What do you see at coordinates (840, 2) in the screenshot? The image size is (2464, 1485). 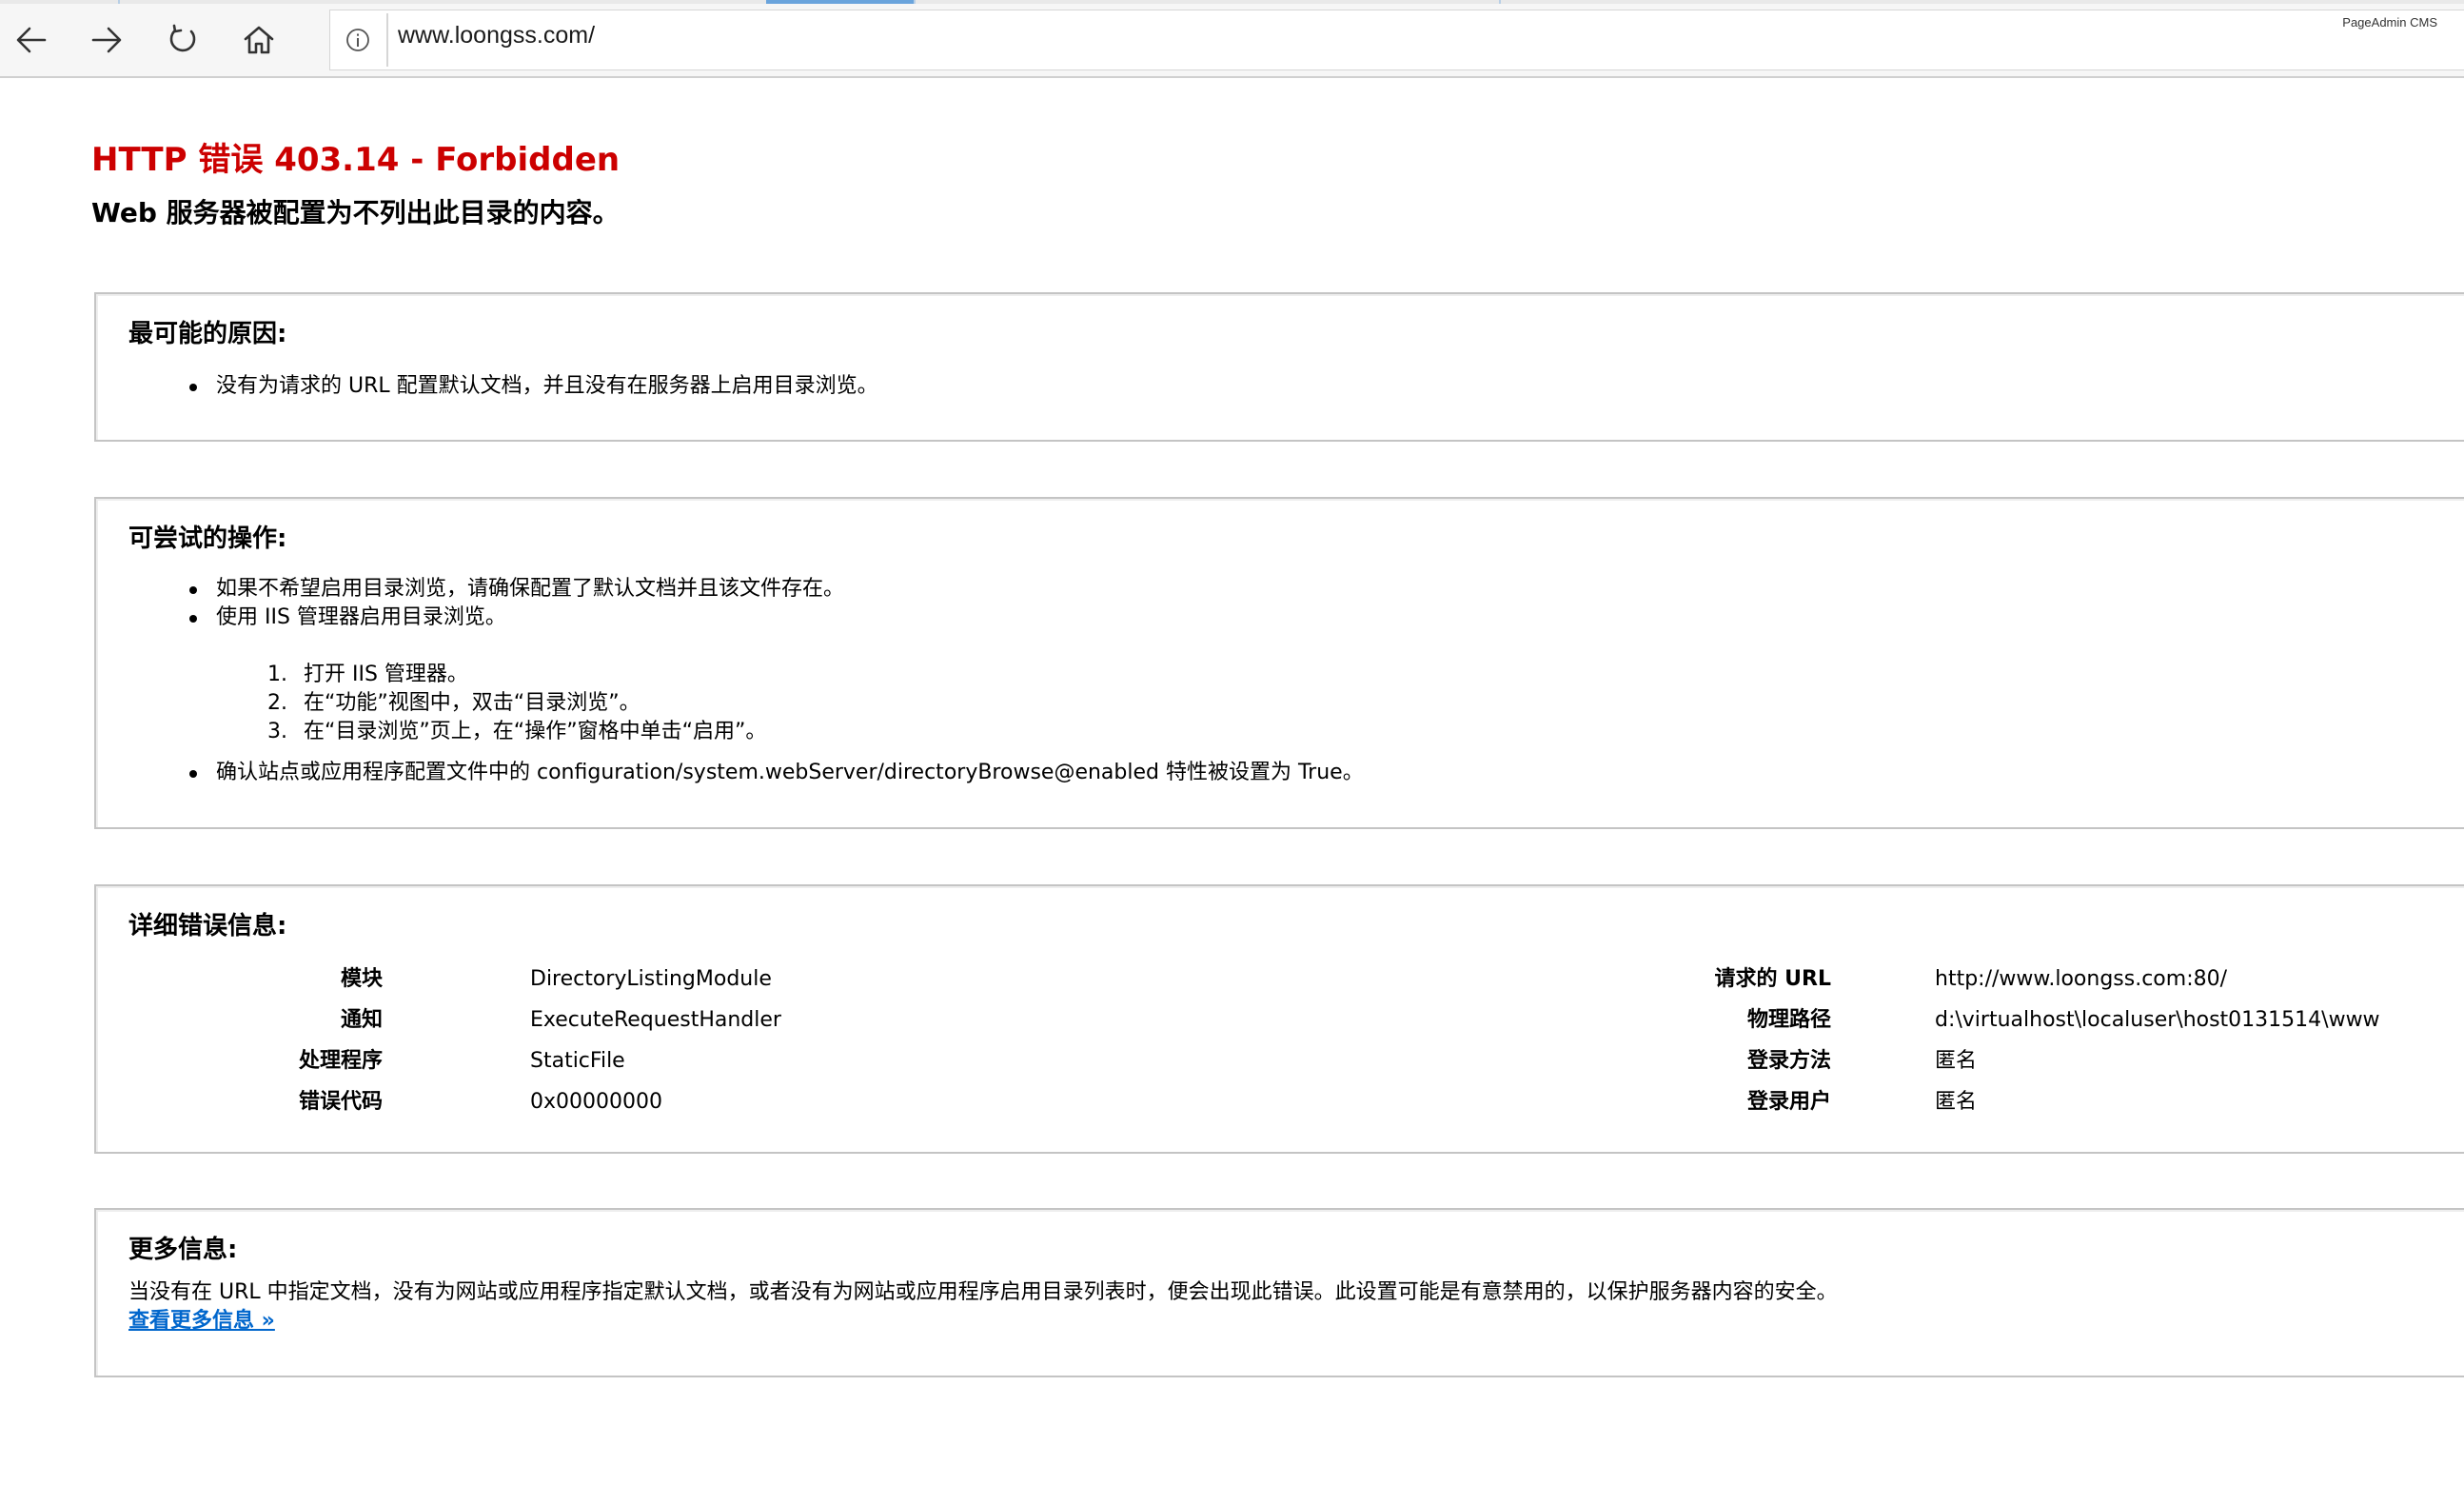 I see `active-tab-indicator` at bounding box center [840, 2].